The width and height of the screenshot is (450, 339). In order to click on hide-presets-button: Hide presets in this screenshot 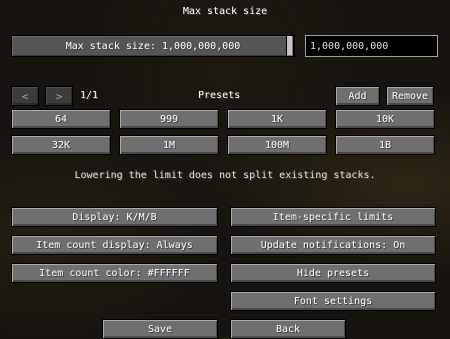, I will do `click(333, 273)`.